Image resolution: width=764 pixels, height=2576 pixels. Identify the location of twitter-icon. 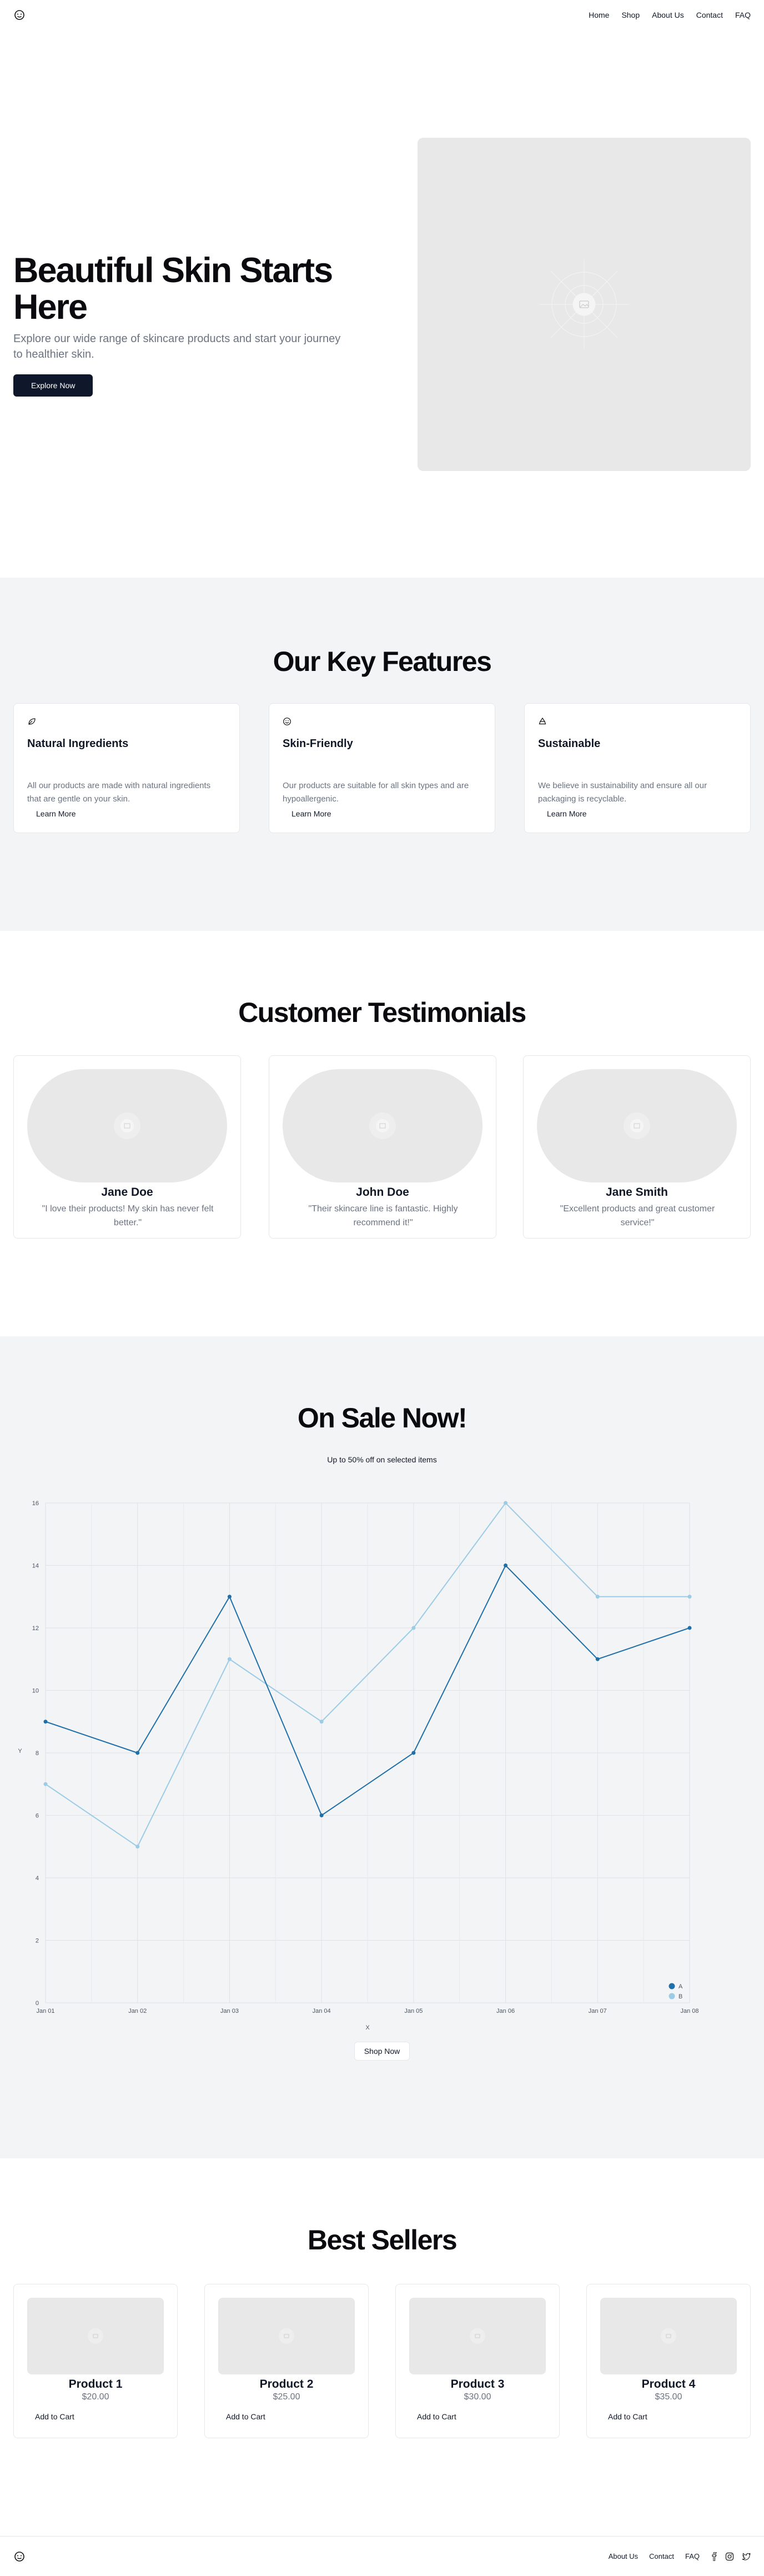
(746, 2556).